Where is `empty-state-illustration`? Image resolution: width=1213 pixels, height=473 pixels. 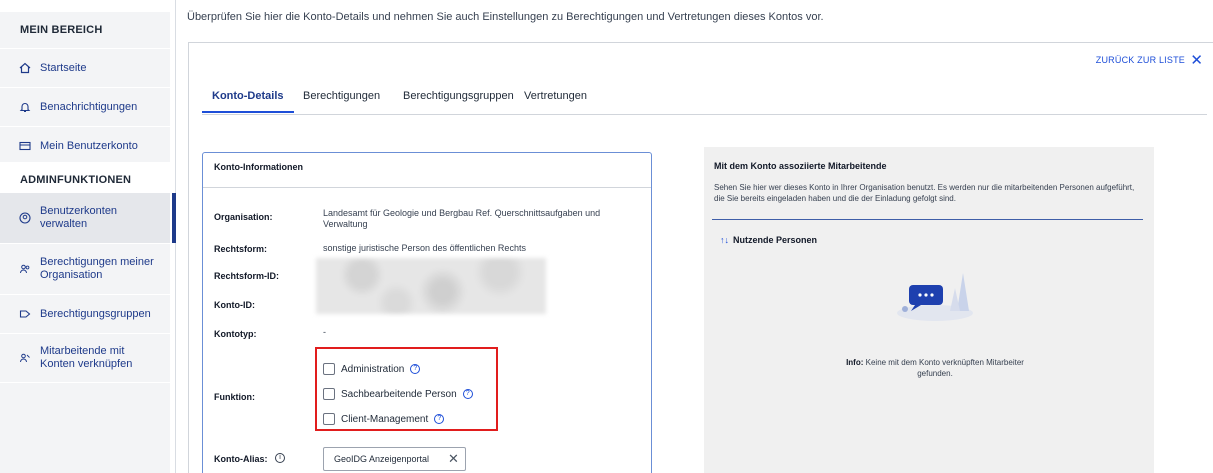 empty-state-illustration is located at coordinates (935, 293).